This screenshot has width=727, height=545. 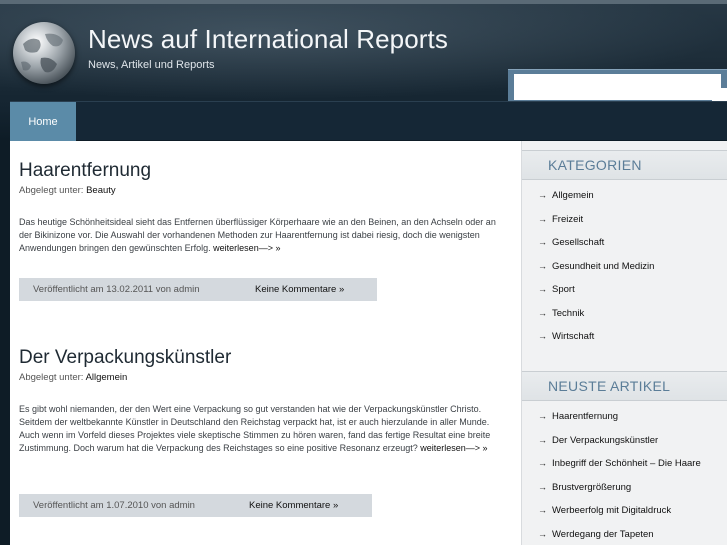 I want to click on recent-post-item: → Haarentfernung, so click(x=624, y=417).